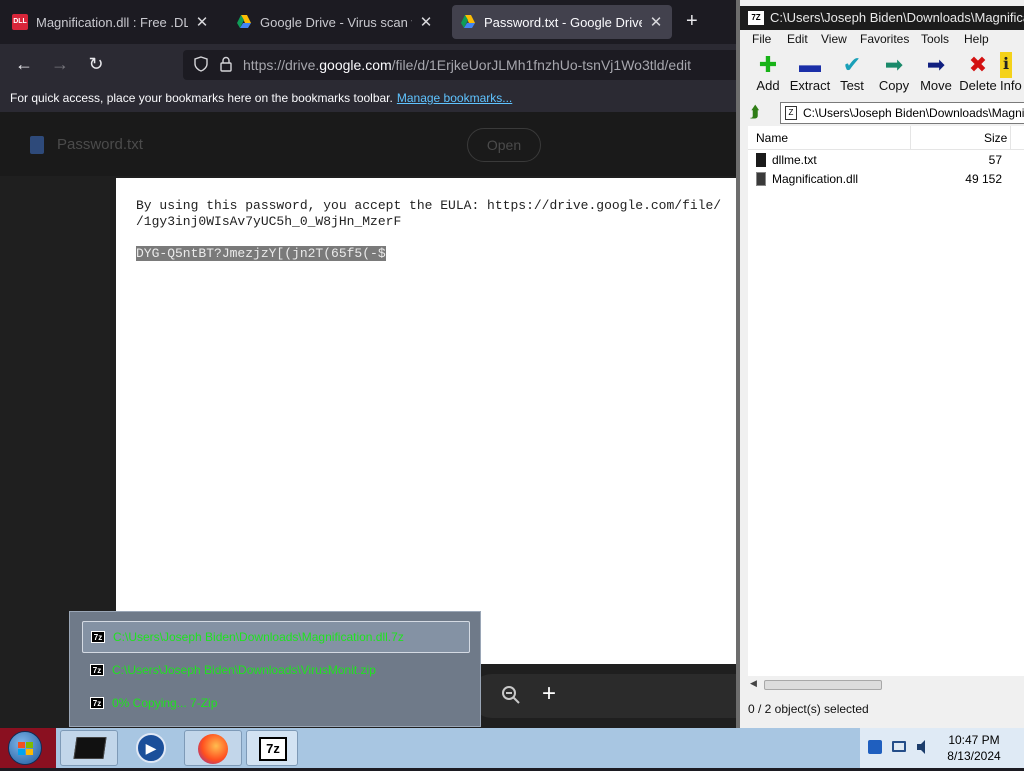 This screenshot has height=771, width=1024. What do you see at coordinates (978, 85) in the screenshot?
I see `delete-label: Delete` at bounding box center [978, 85].